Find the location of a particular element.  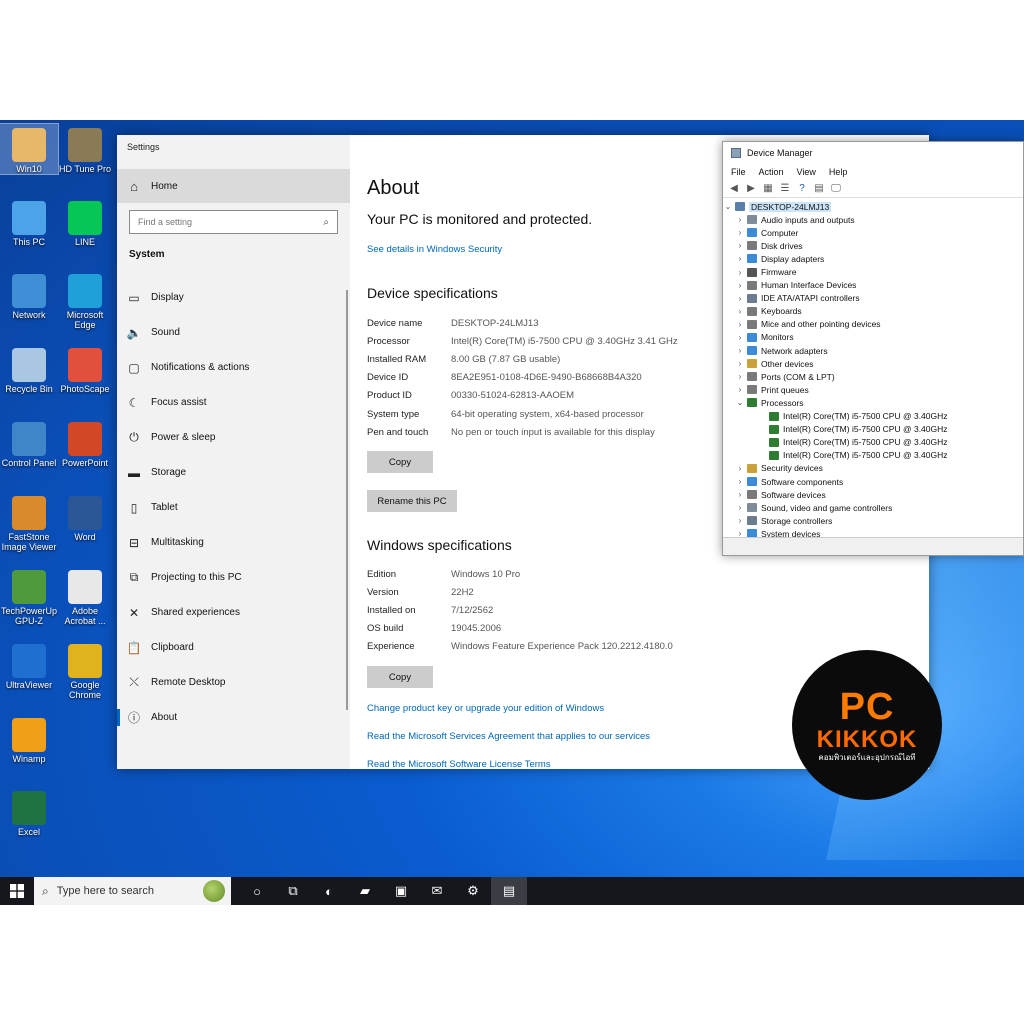

store-icon: ▣ is located at coordinates (401, 891).